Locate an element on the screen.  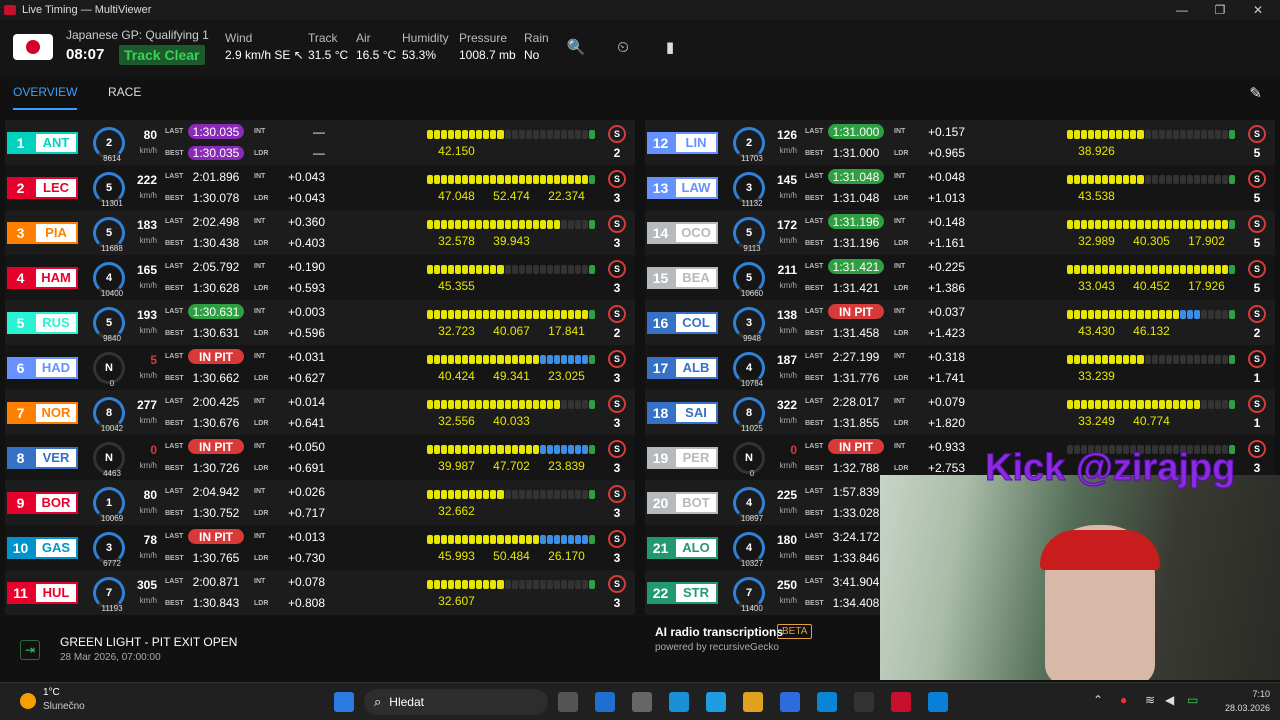
maximize-button: ❐ is located at coordinates (1220, 10).